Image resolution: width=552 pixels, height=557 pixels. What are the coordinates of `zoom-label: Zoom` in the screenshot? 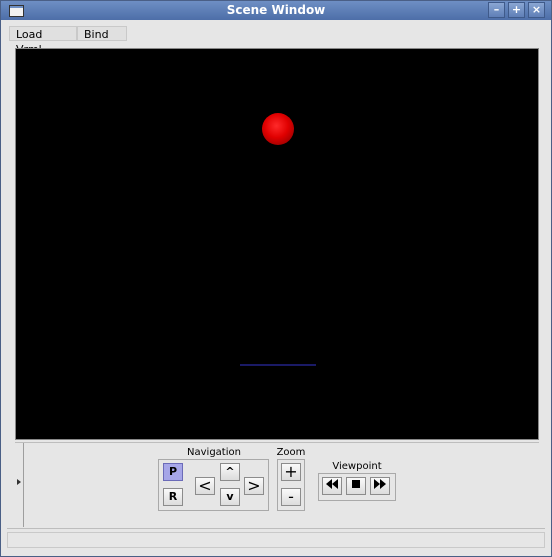 It's located at (291, 452).